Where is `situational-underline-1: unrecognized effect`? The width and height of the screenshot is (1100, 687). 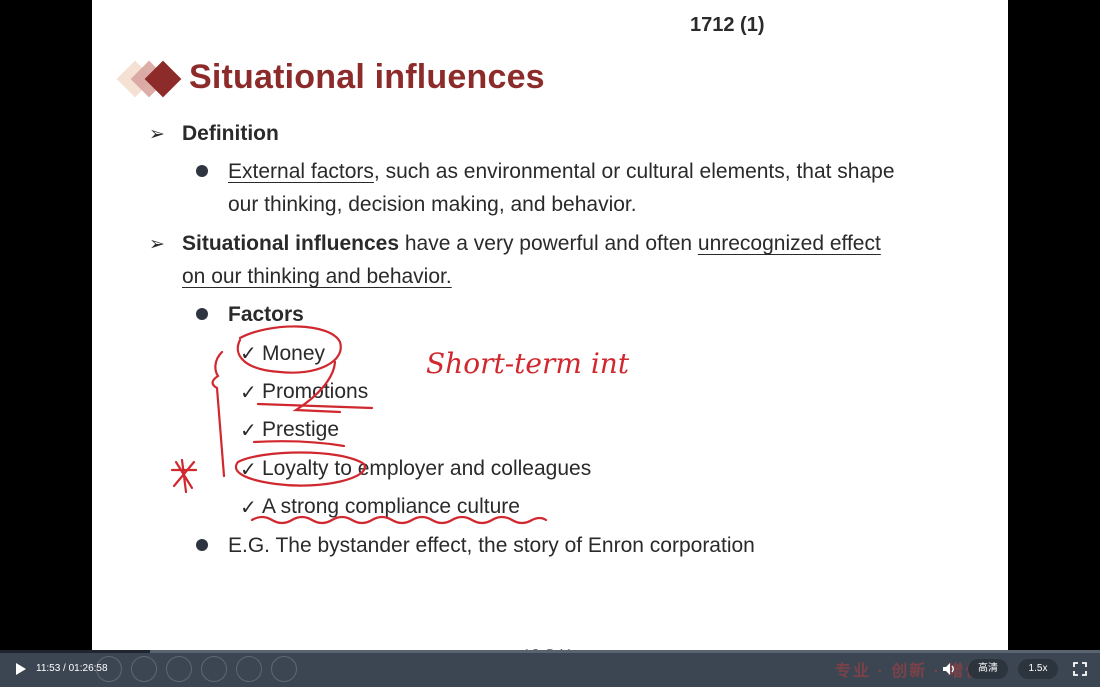
situational-underline-1: unrecognized effect is located at coordinates (789, 243).